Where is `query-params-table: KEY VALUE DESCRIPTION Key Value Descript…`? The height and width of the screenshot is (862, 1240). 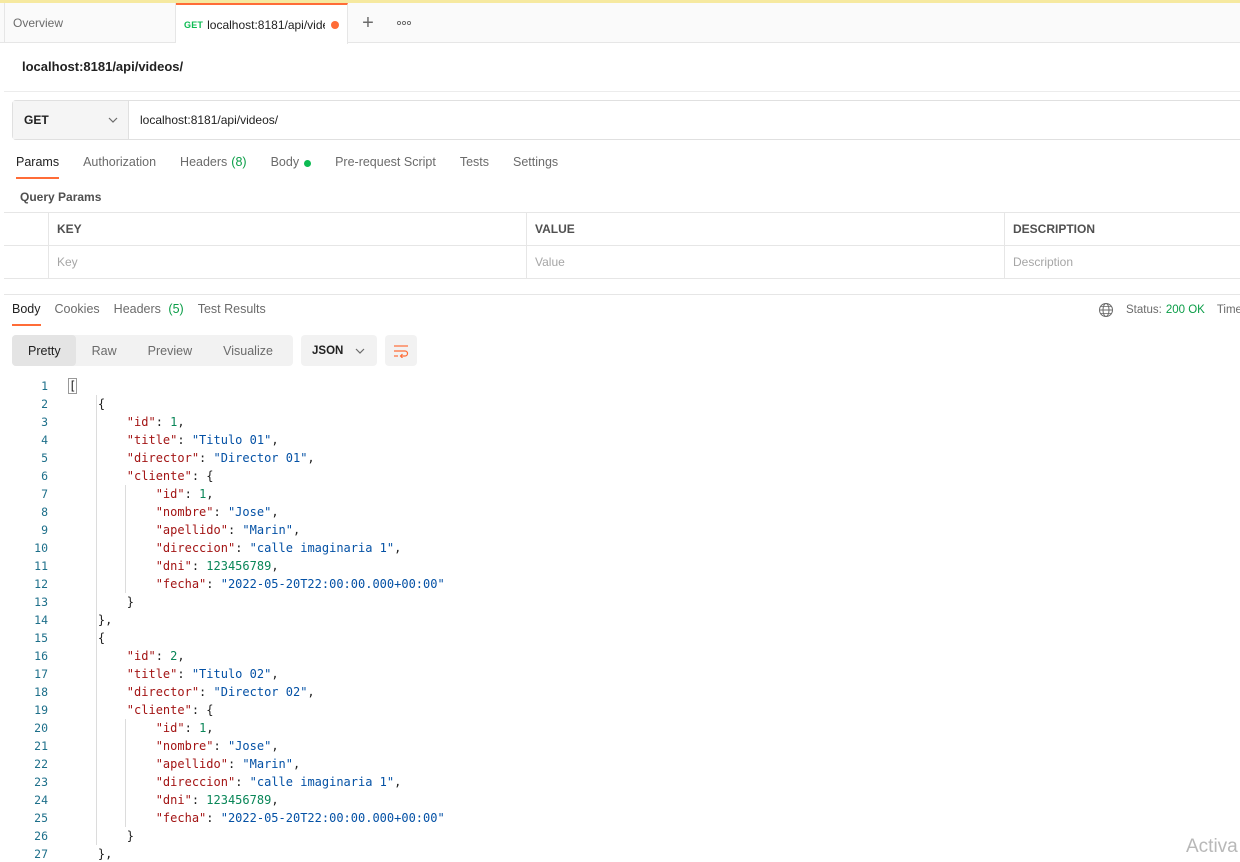 query-params-table: KEY VALUE DESCRIPTION Key Value Descript… is located at coordinates (622, 245).